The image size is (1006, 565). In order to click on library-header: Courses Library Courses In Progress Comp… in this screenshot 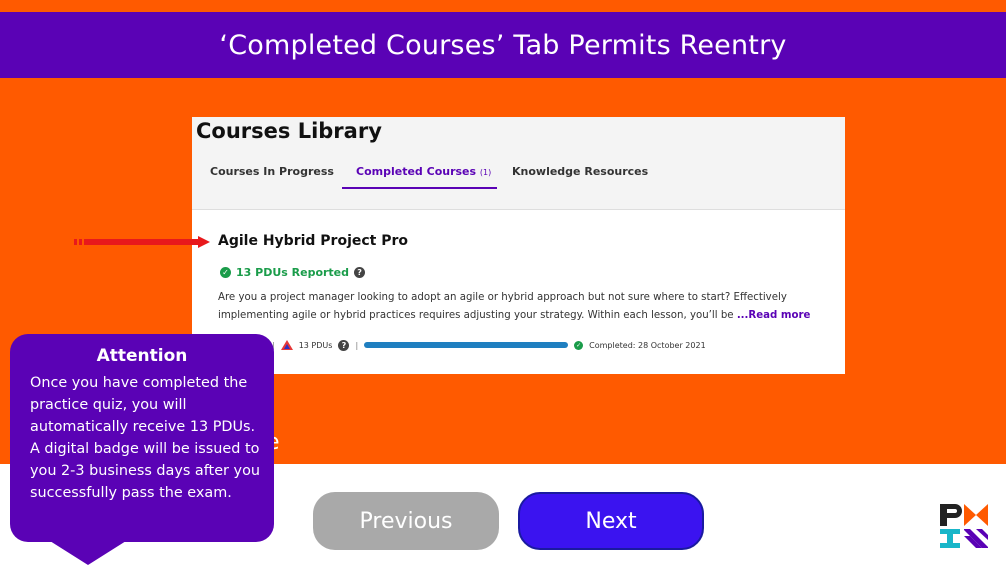, I will do `click(518, 163)`.